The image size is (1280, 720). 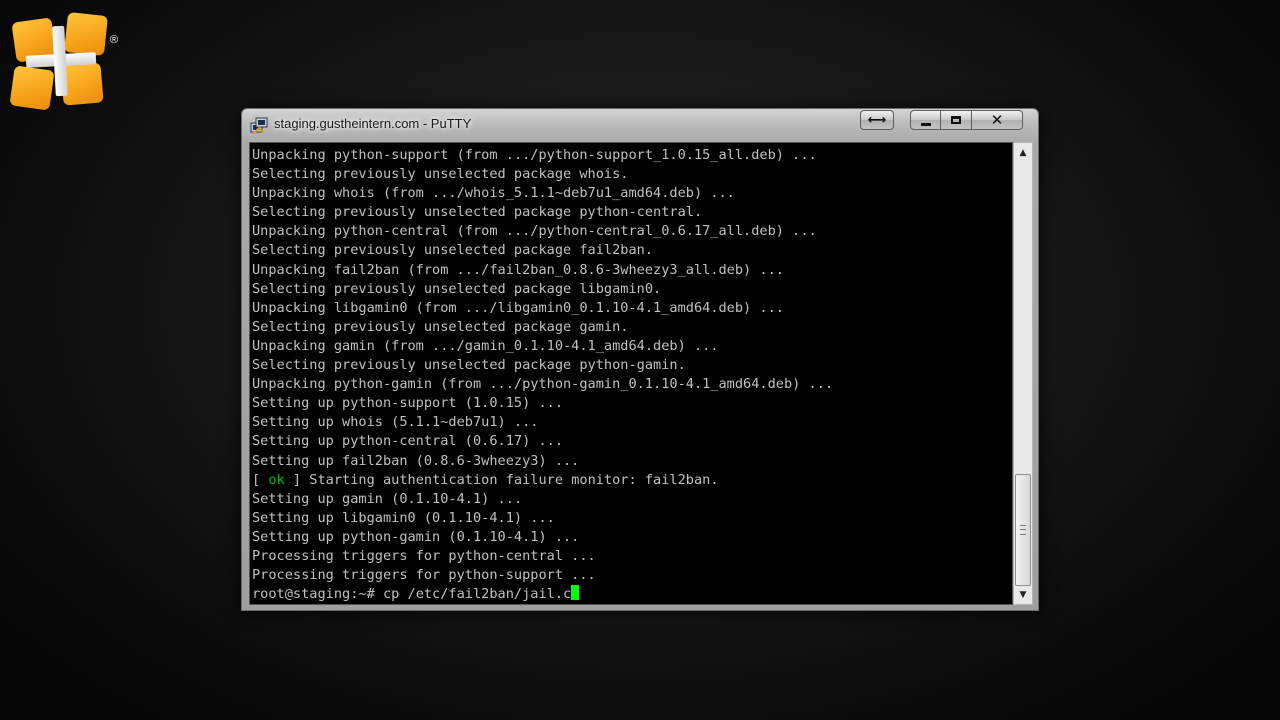 I want to click on putty-icon, so click(x=259, y=125).